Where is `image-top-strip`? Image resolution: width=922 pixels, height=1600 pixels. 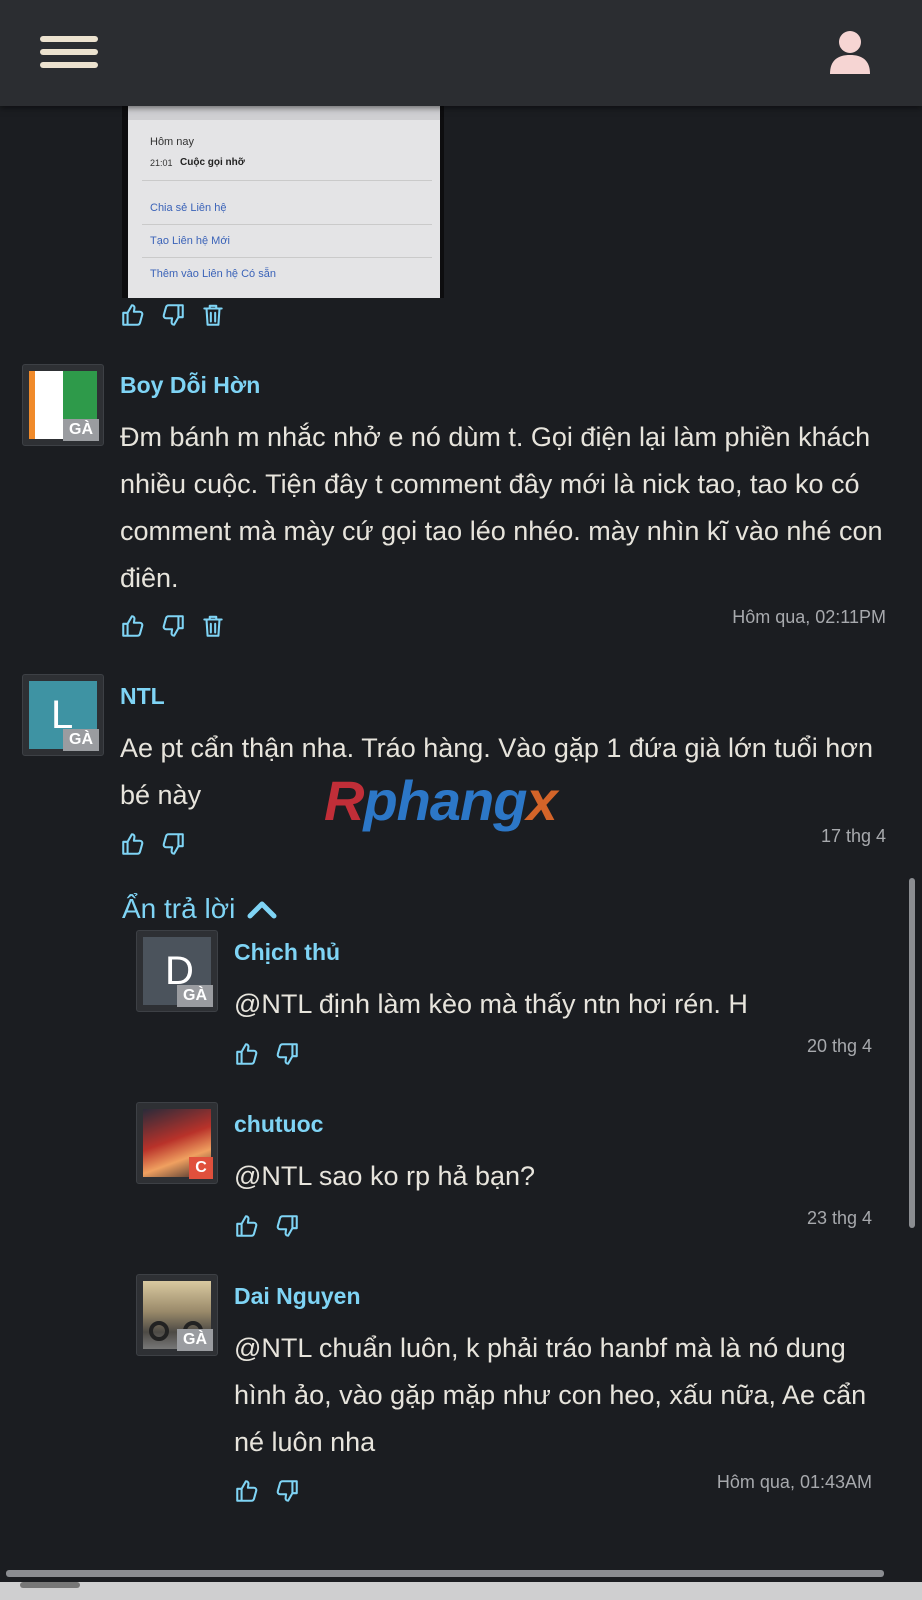 image-top-strip is located at coordinates (284, 113).